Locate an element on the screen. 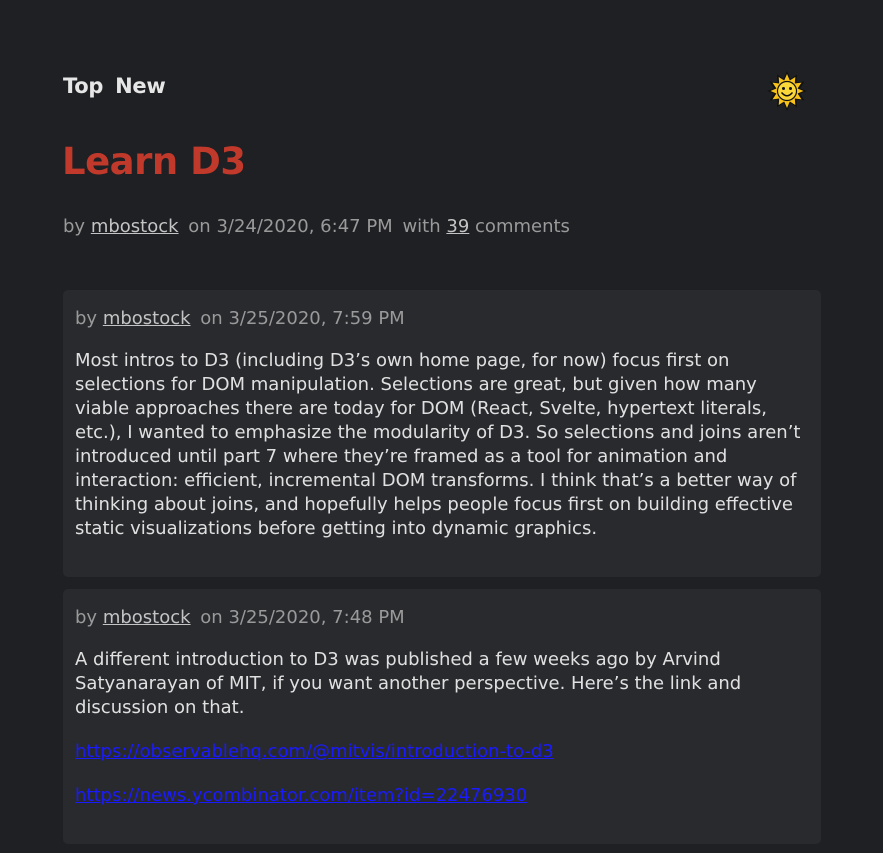  story-comment-count-link: 39 is located at coordinates (457, 226).